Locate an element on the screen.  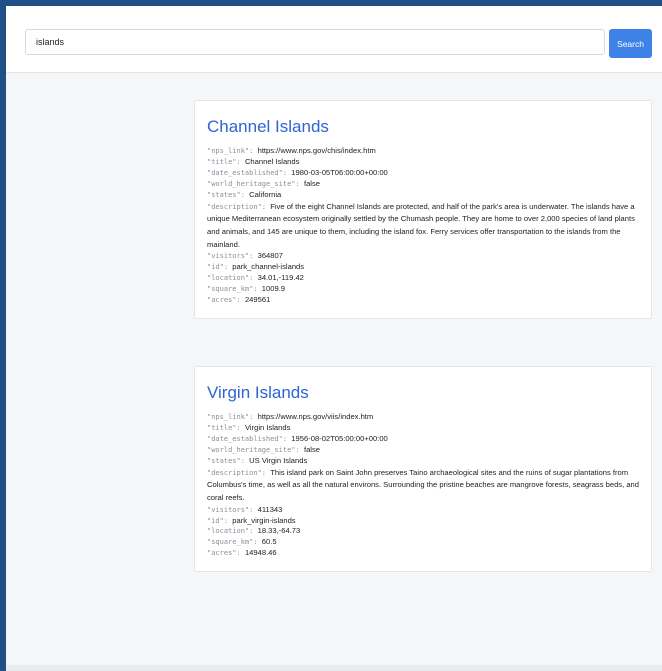
field-value: https://www.nps.gov/chis/index.htm is located at coordinates (316, 150).